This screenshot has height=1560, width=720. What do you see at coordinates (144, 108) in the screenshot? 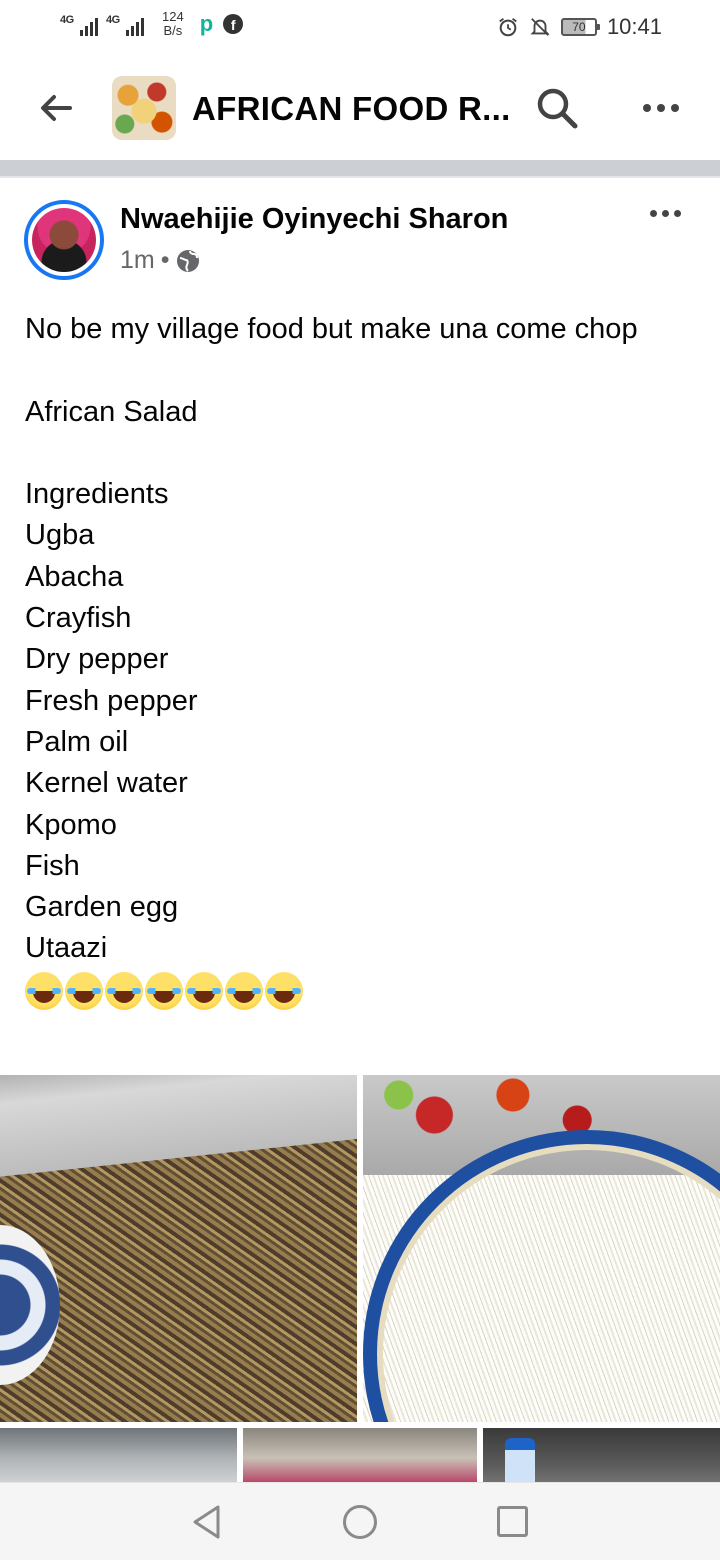
I see `group-cover-thumbnail` at bounding box center [144, 108].